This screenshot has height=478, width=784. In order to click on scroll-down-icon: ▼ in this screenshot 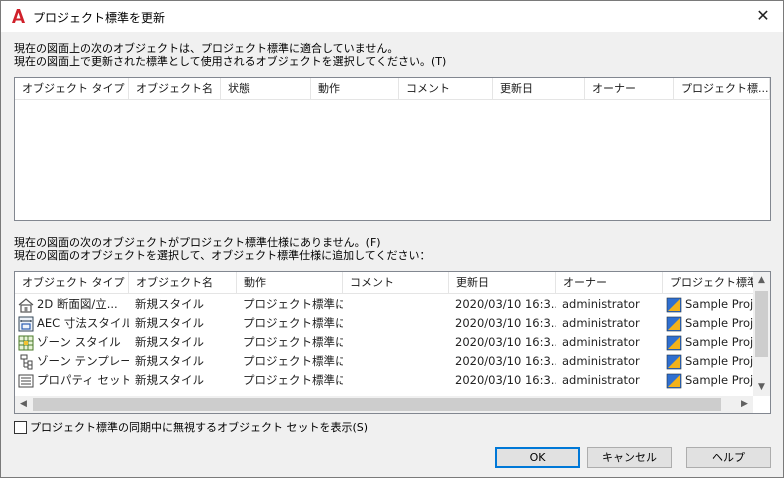, I will do `click(761, 387)`.